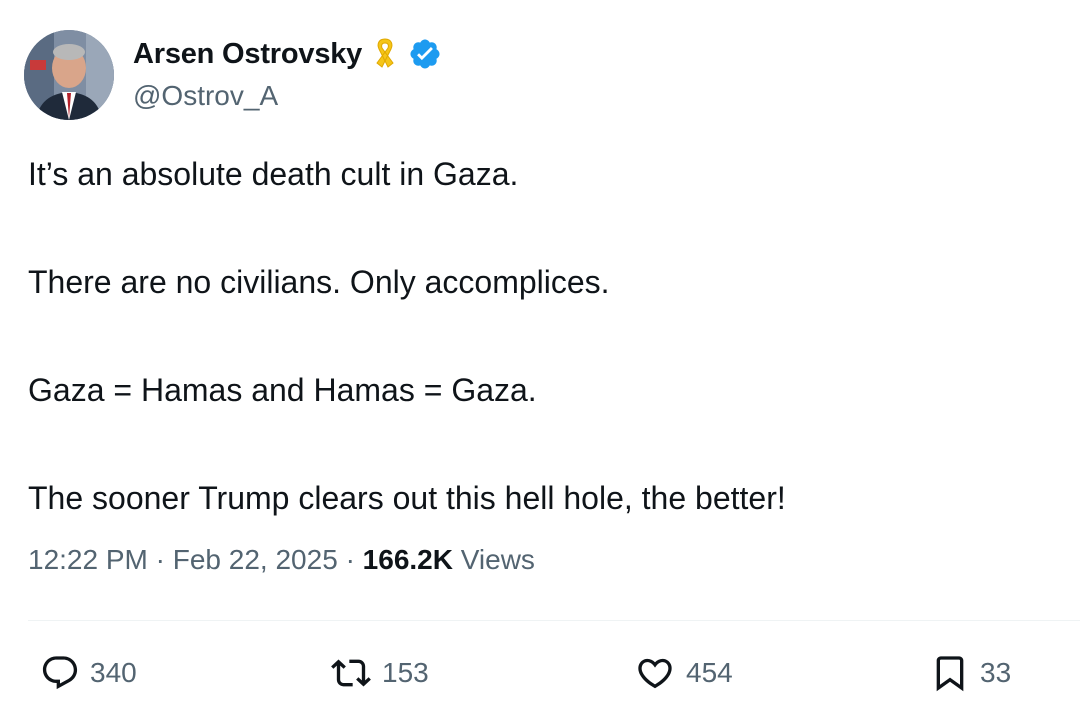 The image size is (1080, 725). I want to click on bookmark-button: 33, so click(970, 673).